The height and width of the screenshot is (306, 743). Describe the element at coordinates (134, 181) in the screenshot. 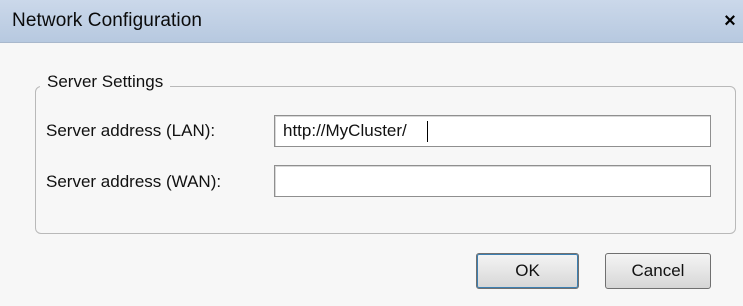

I see `wan-address-label: Server address (WAN):` at that location.